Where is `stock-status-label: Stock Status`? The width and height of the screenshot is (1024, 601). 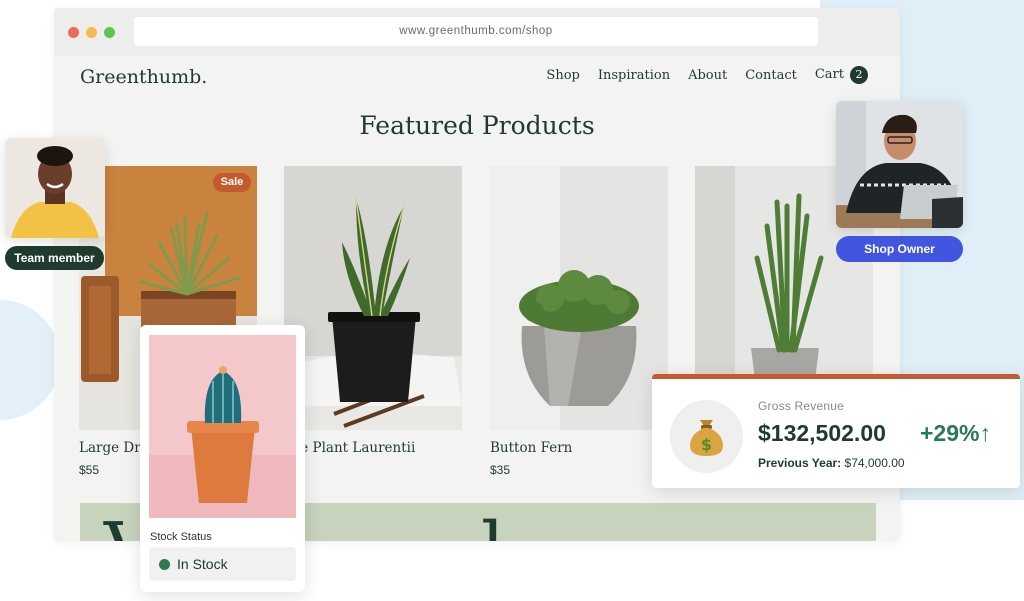
stock-status-label: Stock Status is located at coordinates (181, 537).